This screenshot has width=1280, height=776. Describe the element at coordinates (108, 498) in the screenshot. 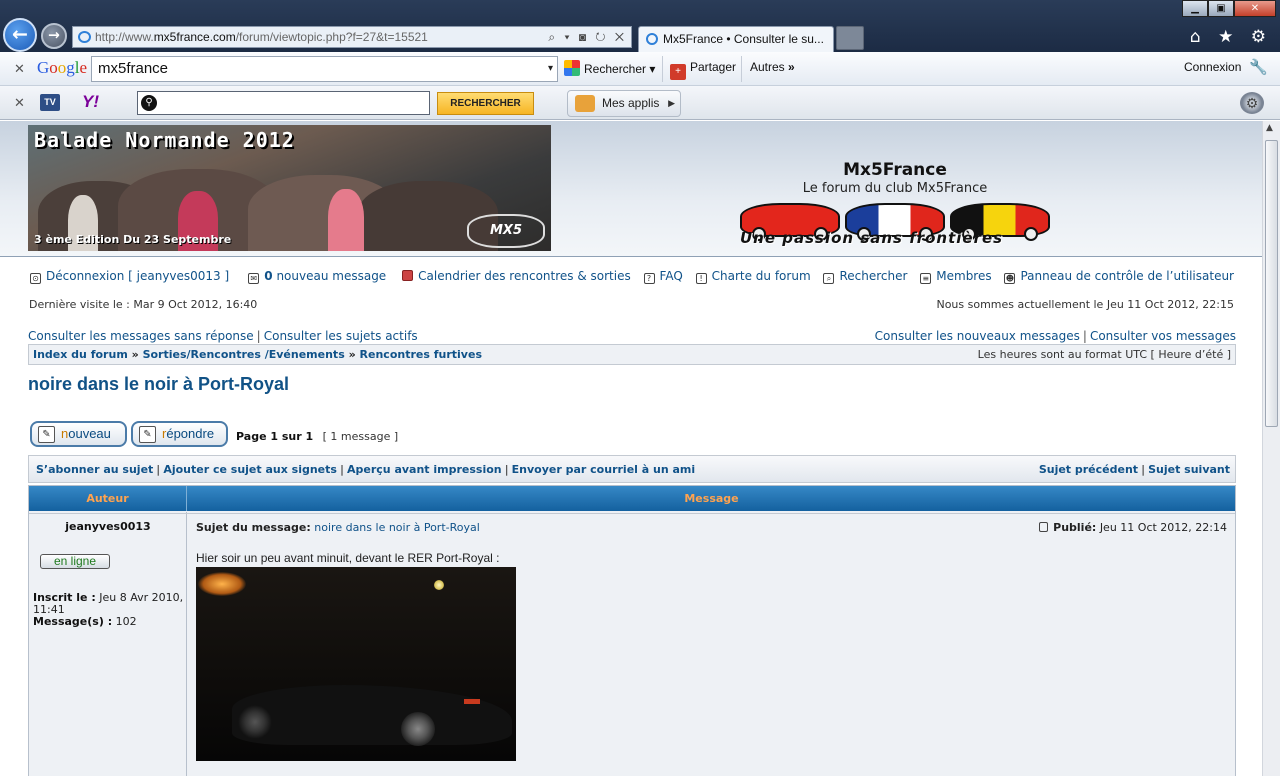

I see `header-author: Auteur` at that location.